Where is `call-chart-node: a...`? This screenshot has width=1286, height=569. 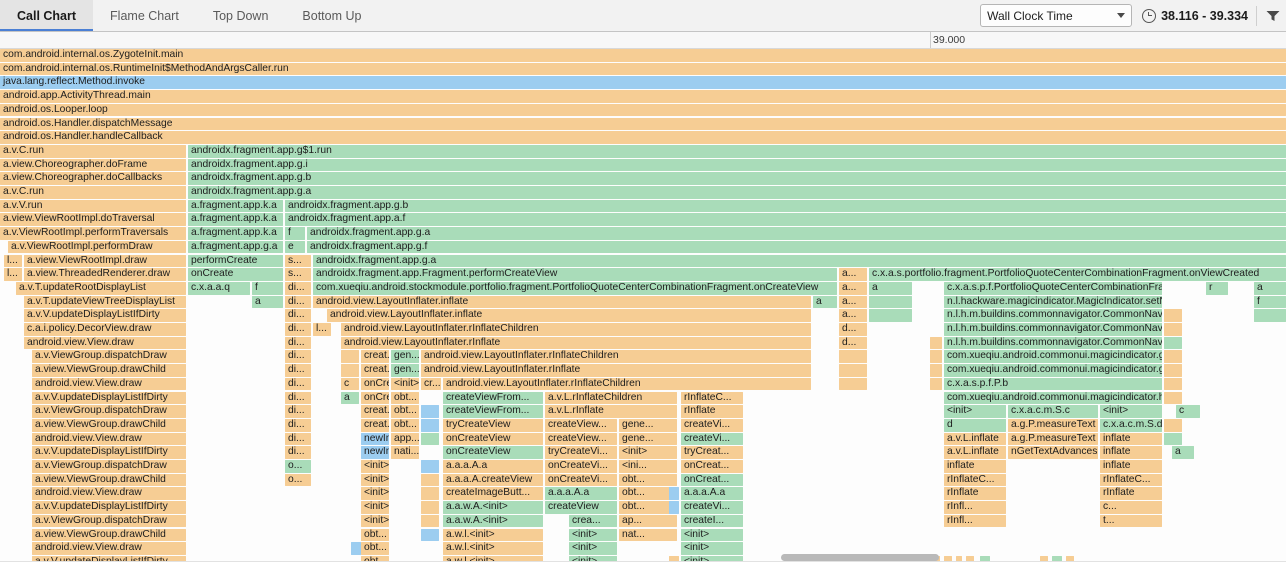 call-chart-node: a... is located at coordinates (853, 315).